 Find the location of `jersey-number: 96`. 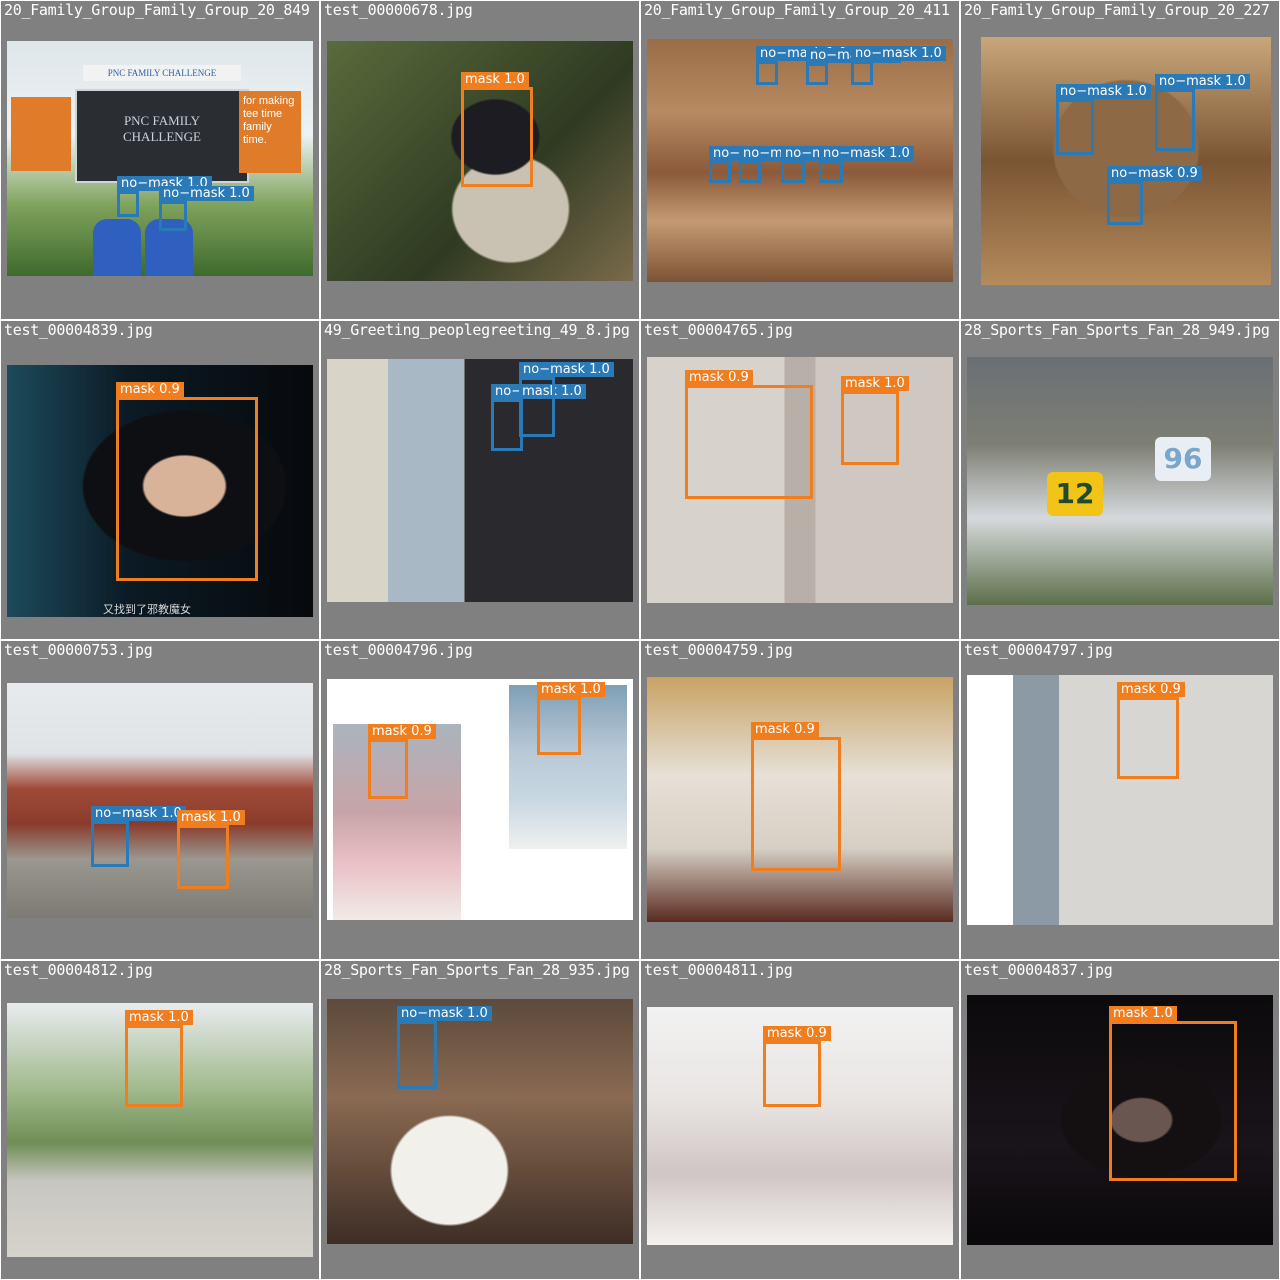

jersey-number: 96 is located at coordinates (1183, 459).